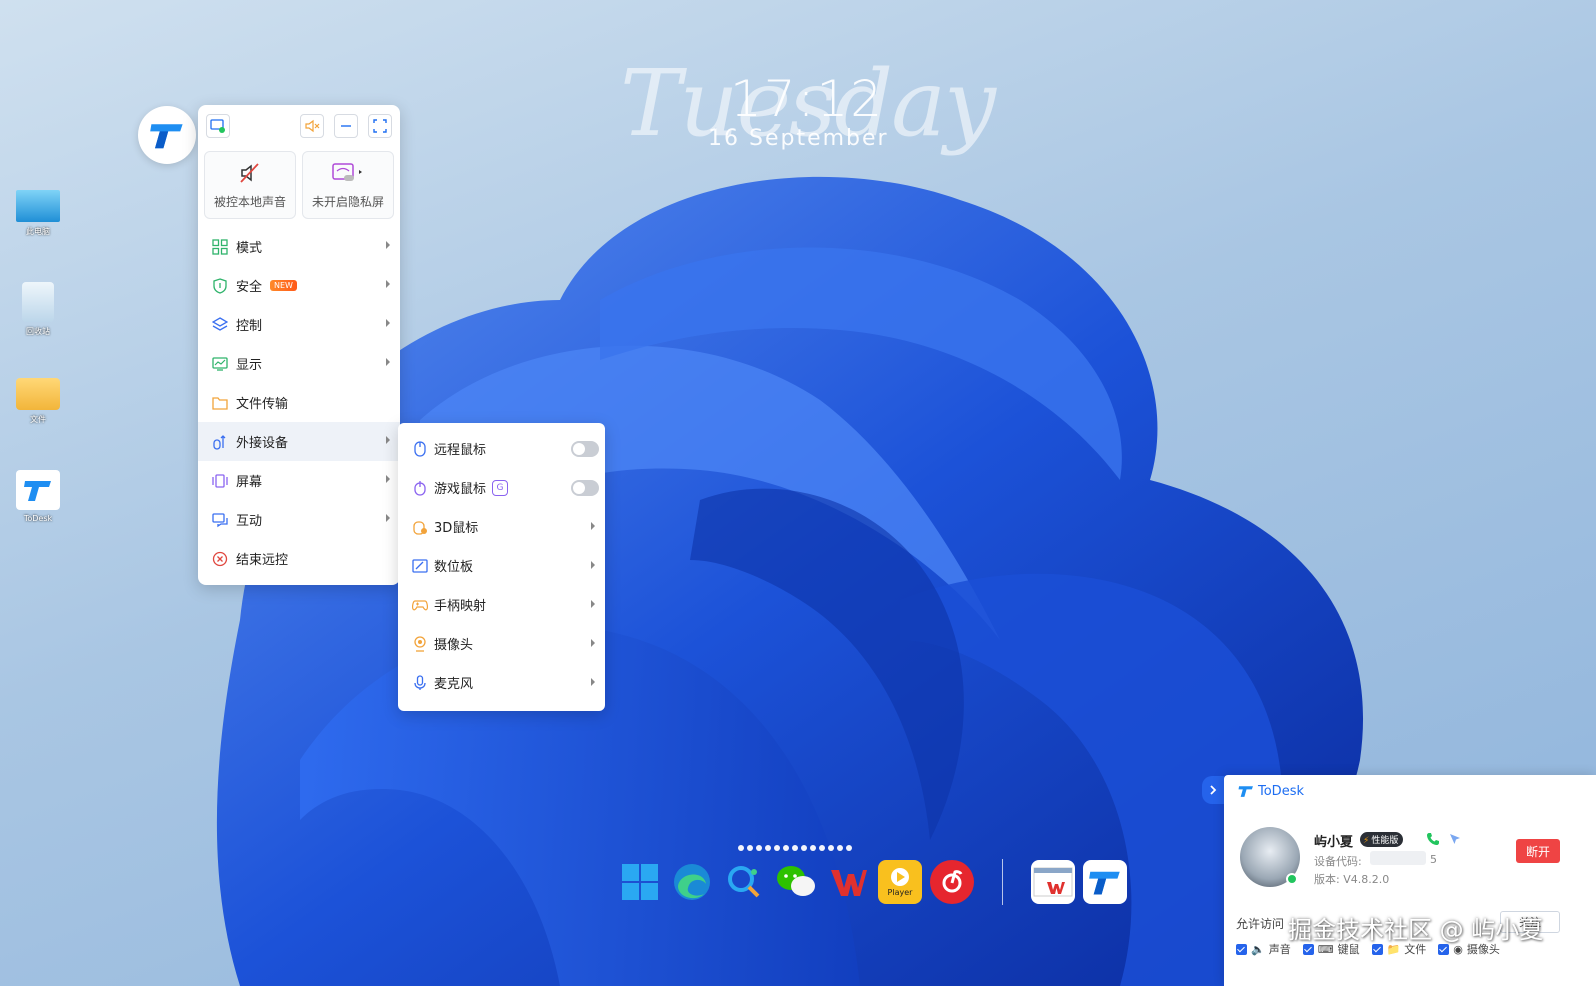  I want to click on performance-badge-label: 性能版, so click(1385, 841).